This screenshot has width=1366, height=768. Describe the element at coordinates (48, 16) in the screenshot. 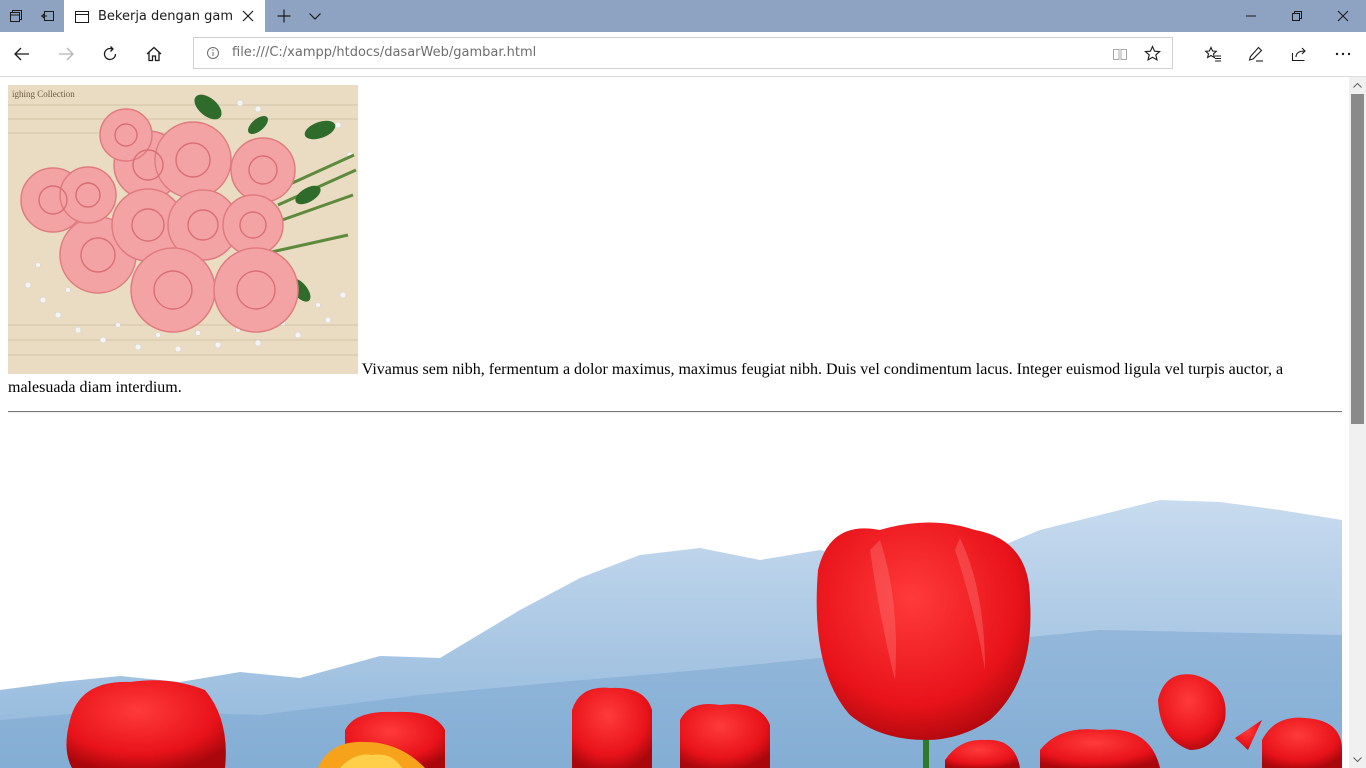

I see `set-tabs-aside-icon` at that location.